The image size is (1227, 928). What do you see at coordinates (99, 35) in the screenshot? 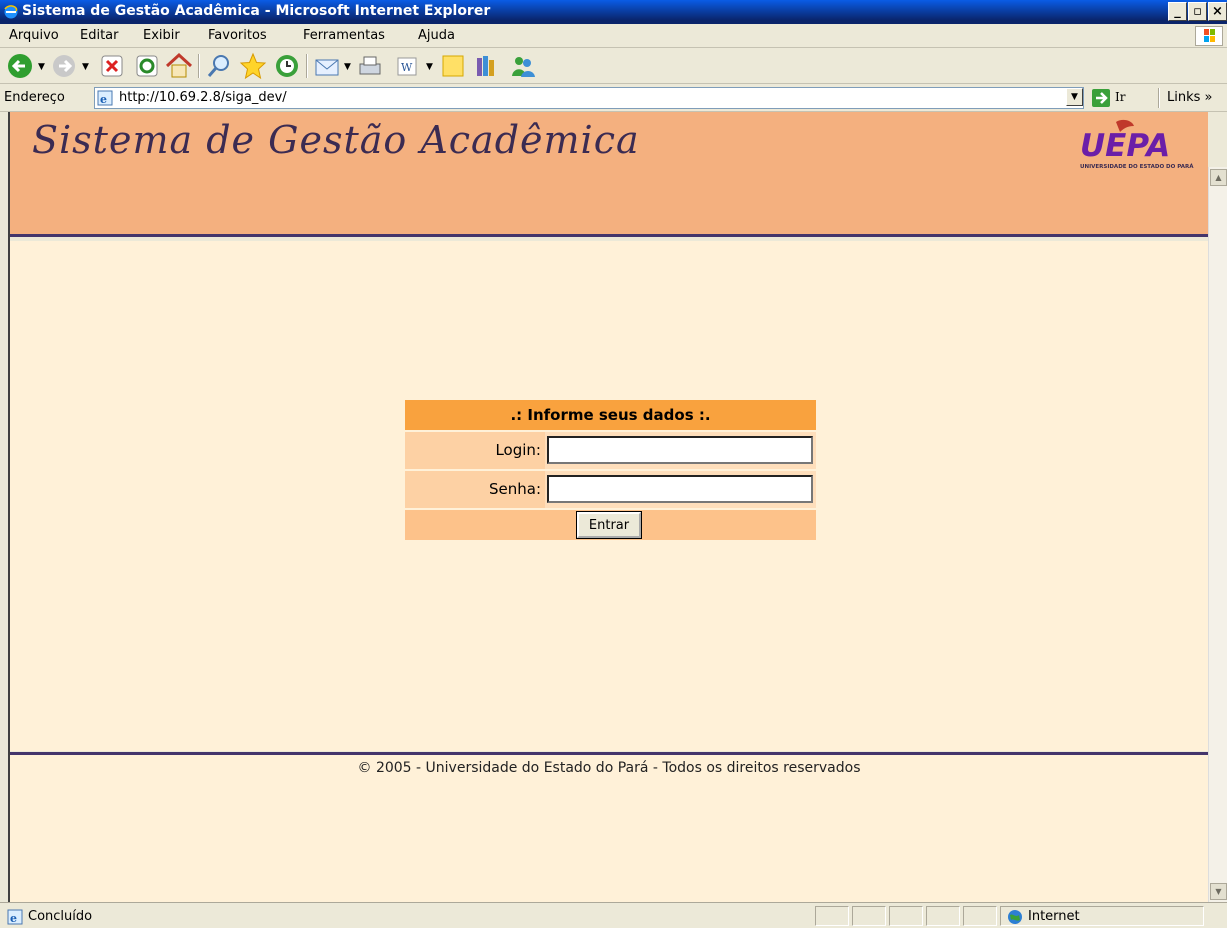
I see `menu-editar: Editar` at bounding box center [99, 35].